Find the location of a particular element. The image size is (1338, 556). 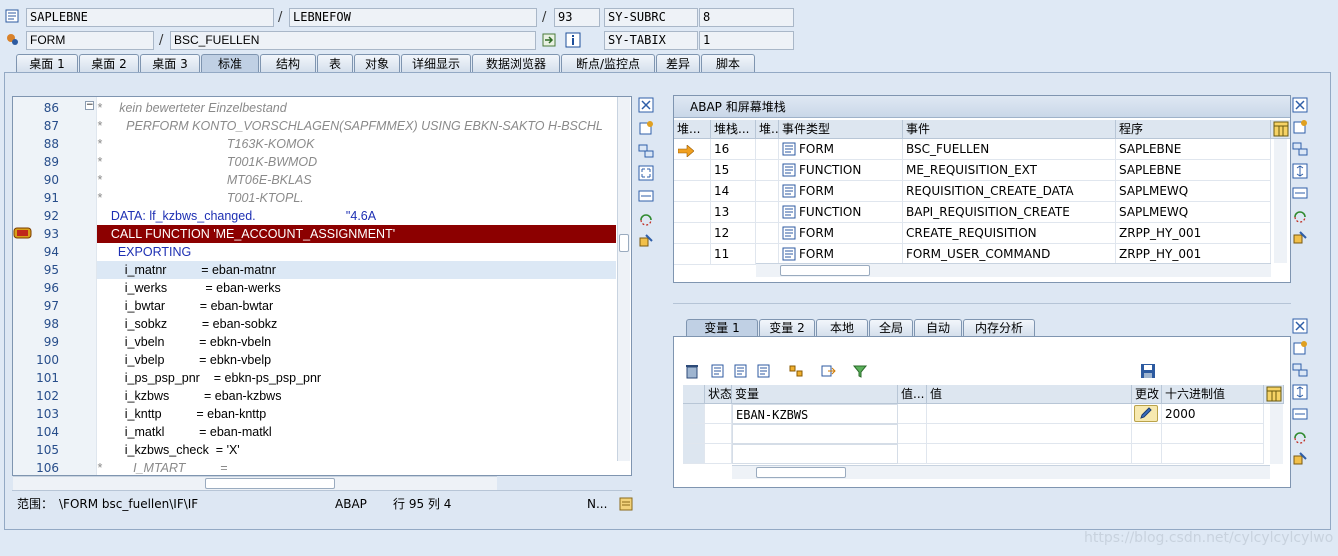

event-name-field: BSC_FUELLEN is located at coordinates (353, 40).